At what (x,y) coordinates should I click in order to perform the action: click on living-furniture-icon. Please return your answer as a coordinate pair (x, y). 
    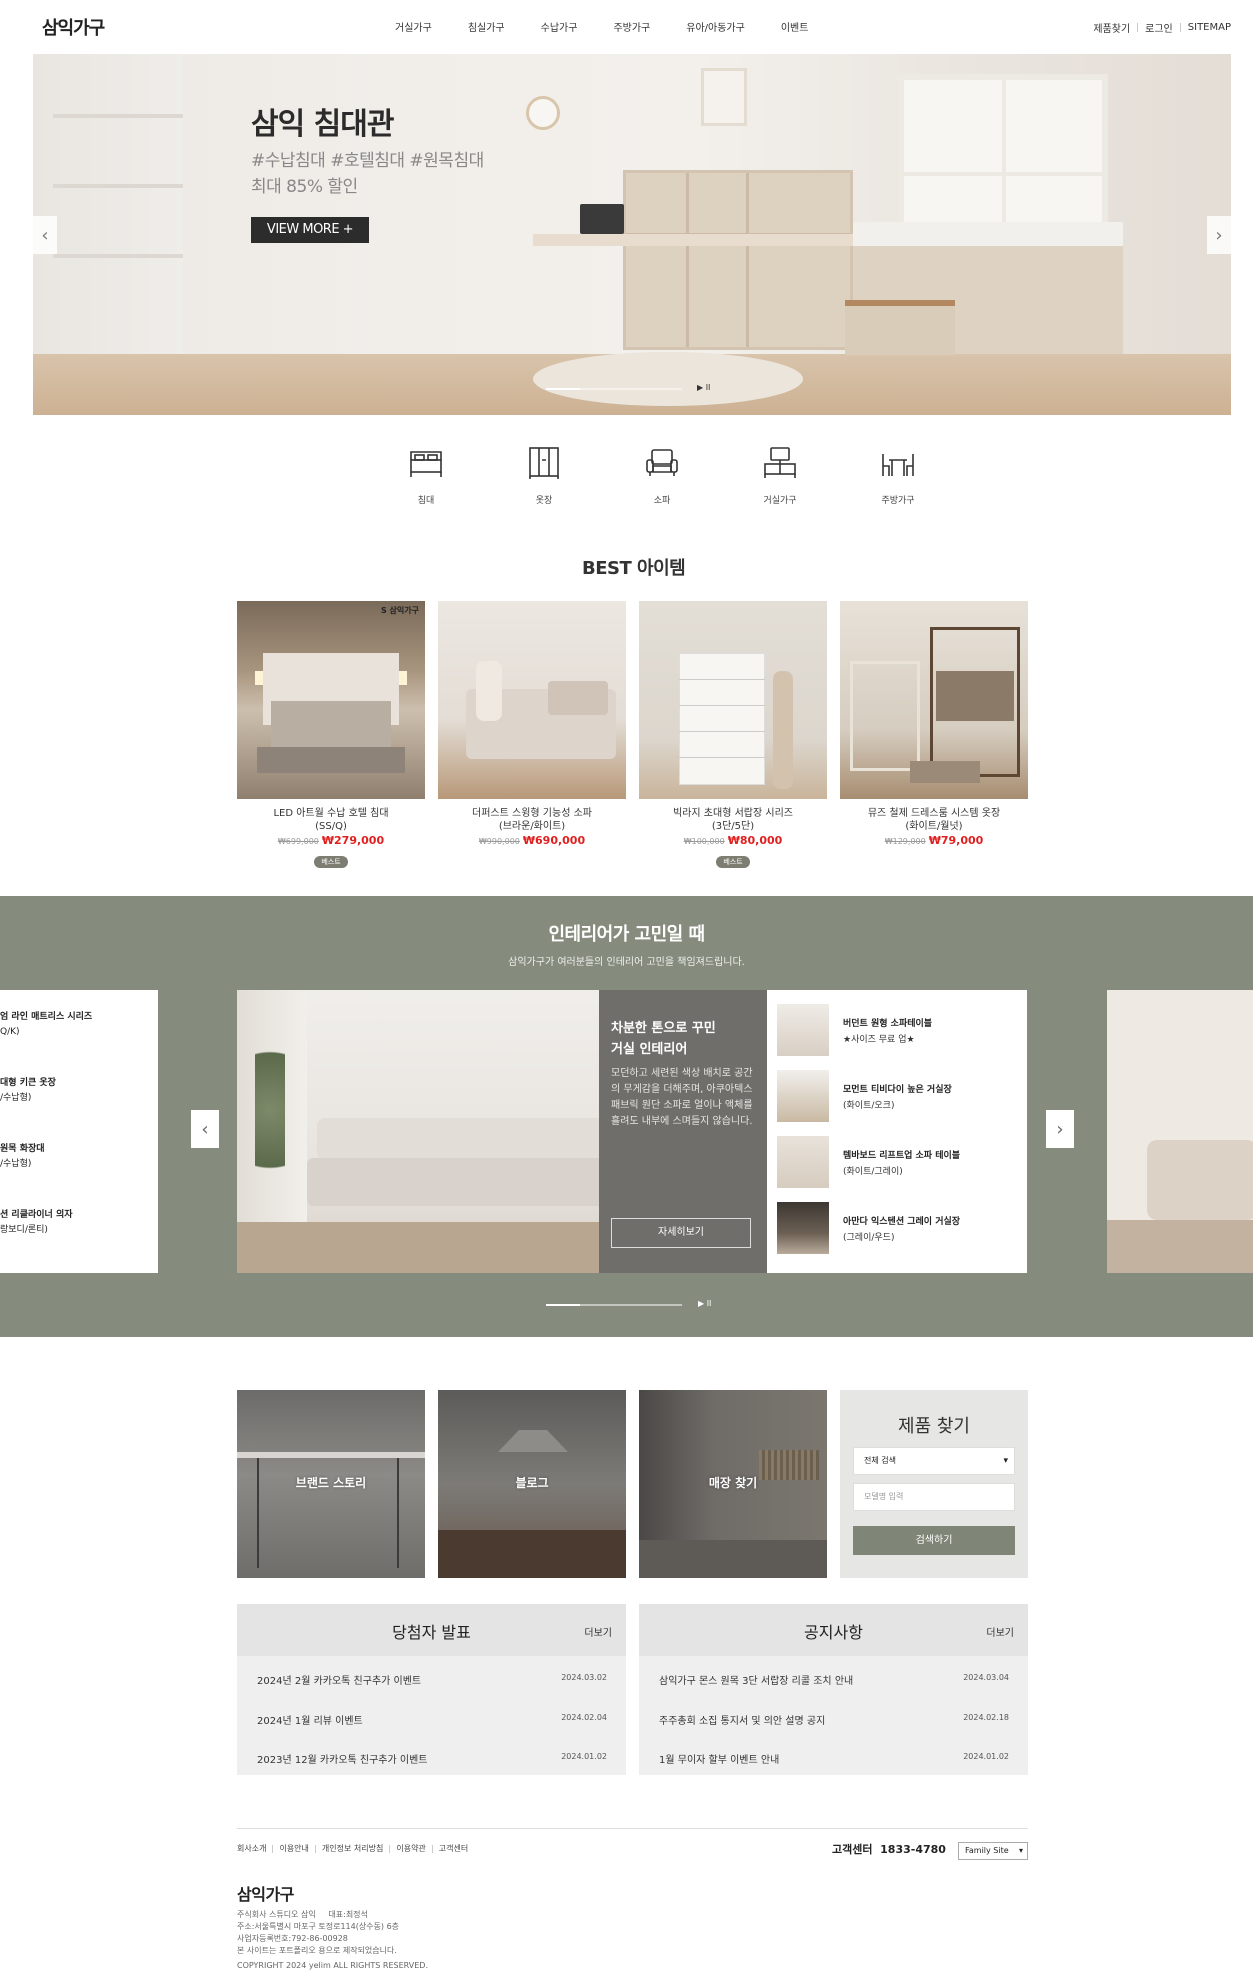
    Looking at the image, I should click on (780, 462).